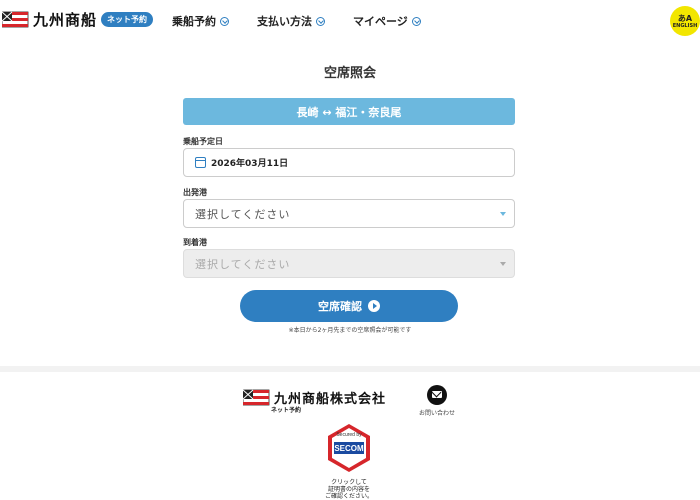 Image resolution: width=700 pixels, height=500 pixels. What do you see at coordinates (194, 21) in the screenshot?
I see `nav-item-label: 乗船予約` at bounding box center [194, 21].